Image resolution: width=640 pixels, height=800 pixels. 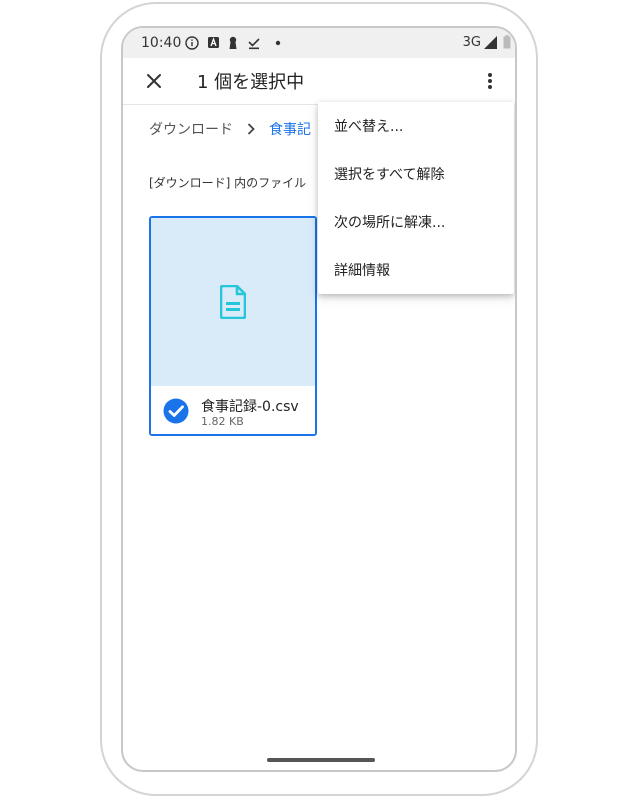 I want to click on selection-title: 1 個を選択中, so click(x=251, y=82).